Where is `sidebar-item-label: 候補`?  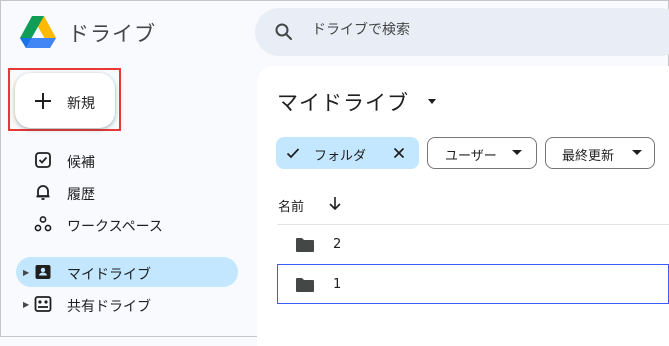 sidebar-item-label: 候補 is located at coordinates (81, 163).